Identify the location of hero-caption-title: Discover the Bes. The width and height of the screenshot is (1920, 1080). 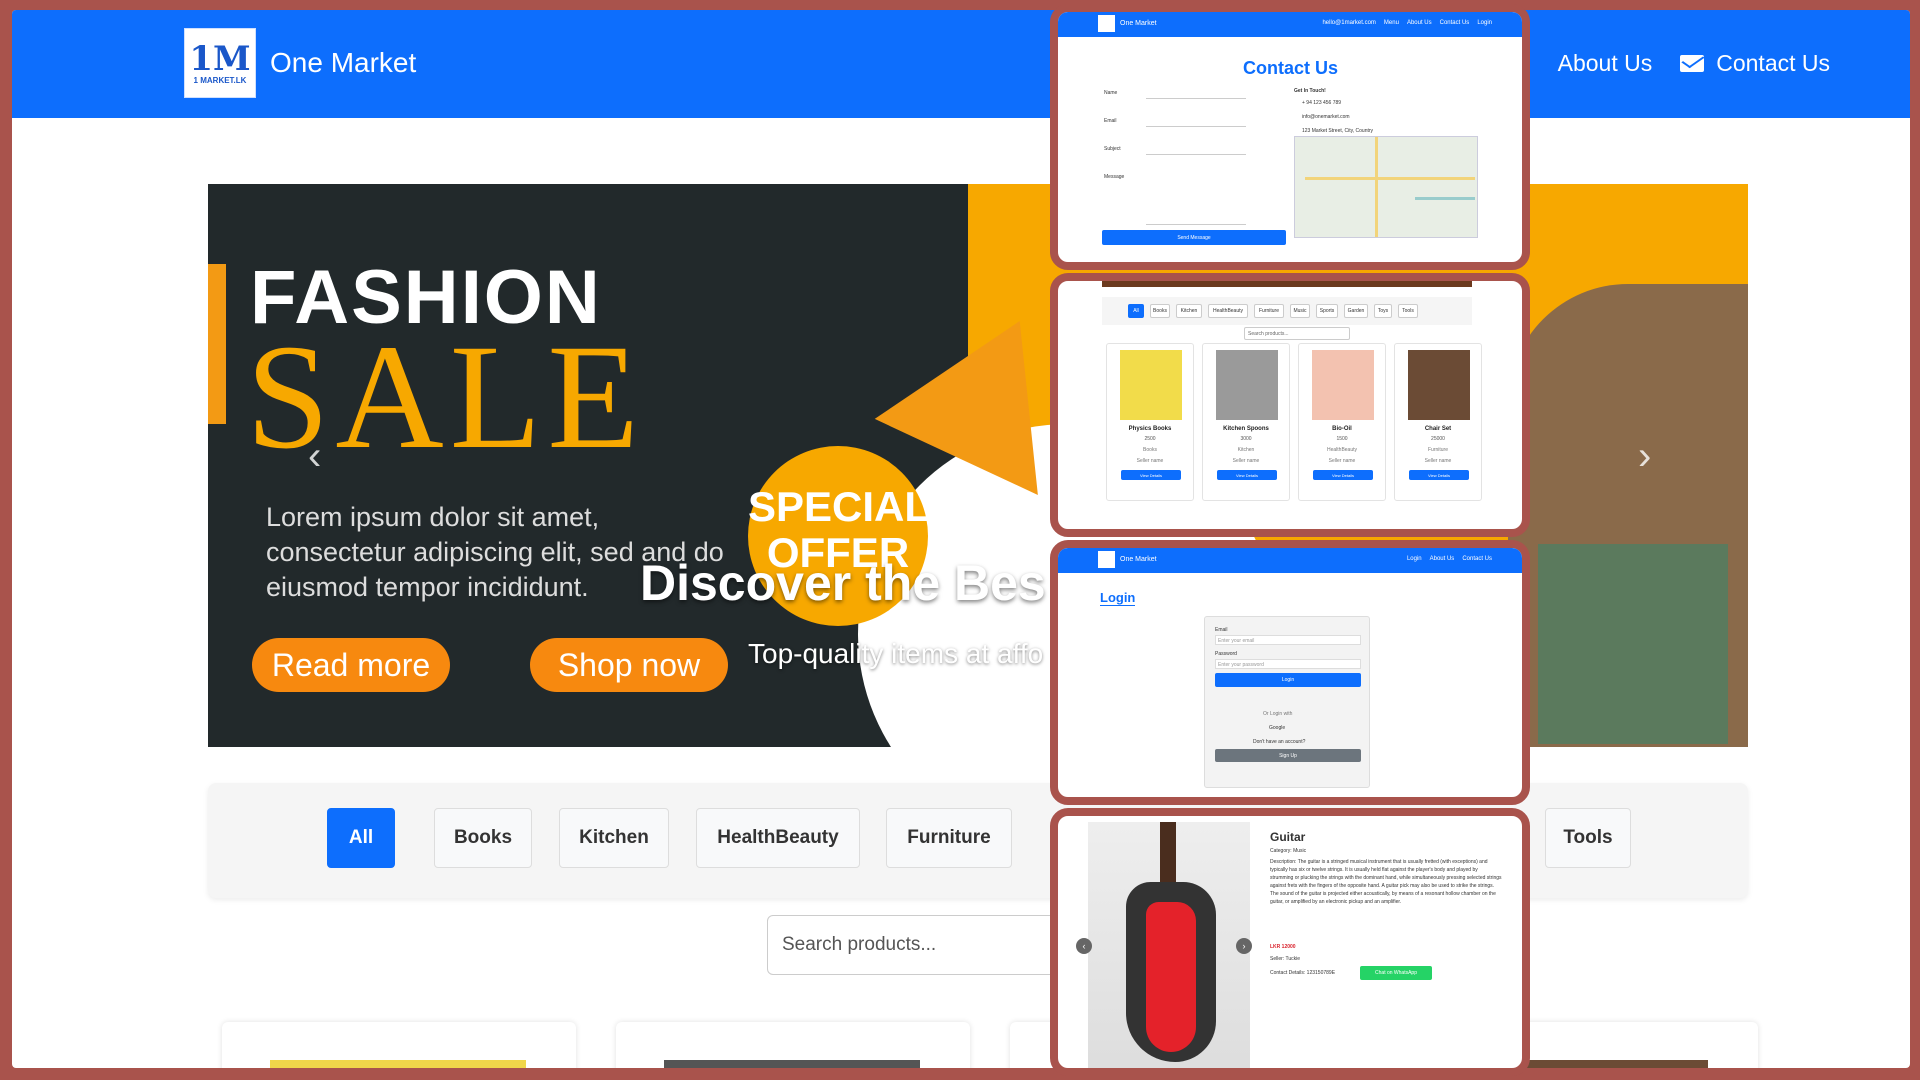
(843, 583).